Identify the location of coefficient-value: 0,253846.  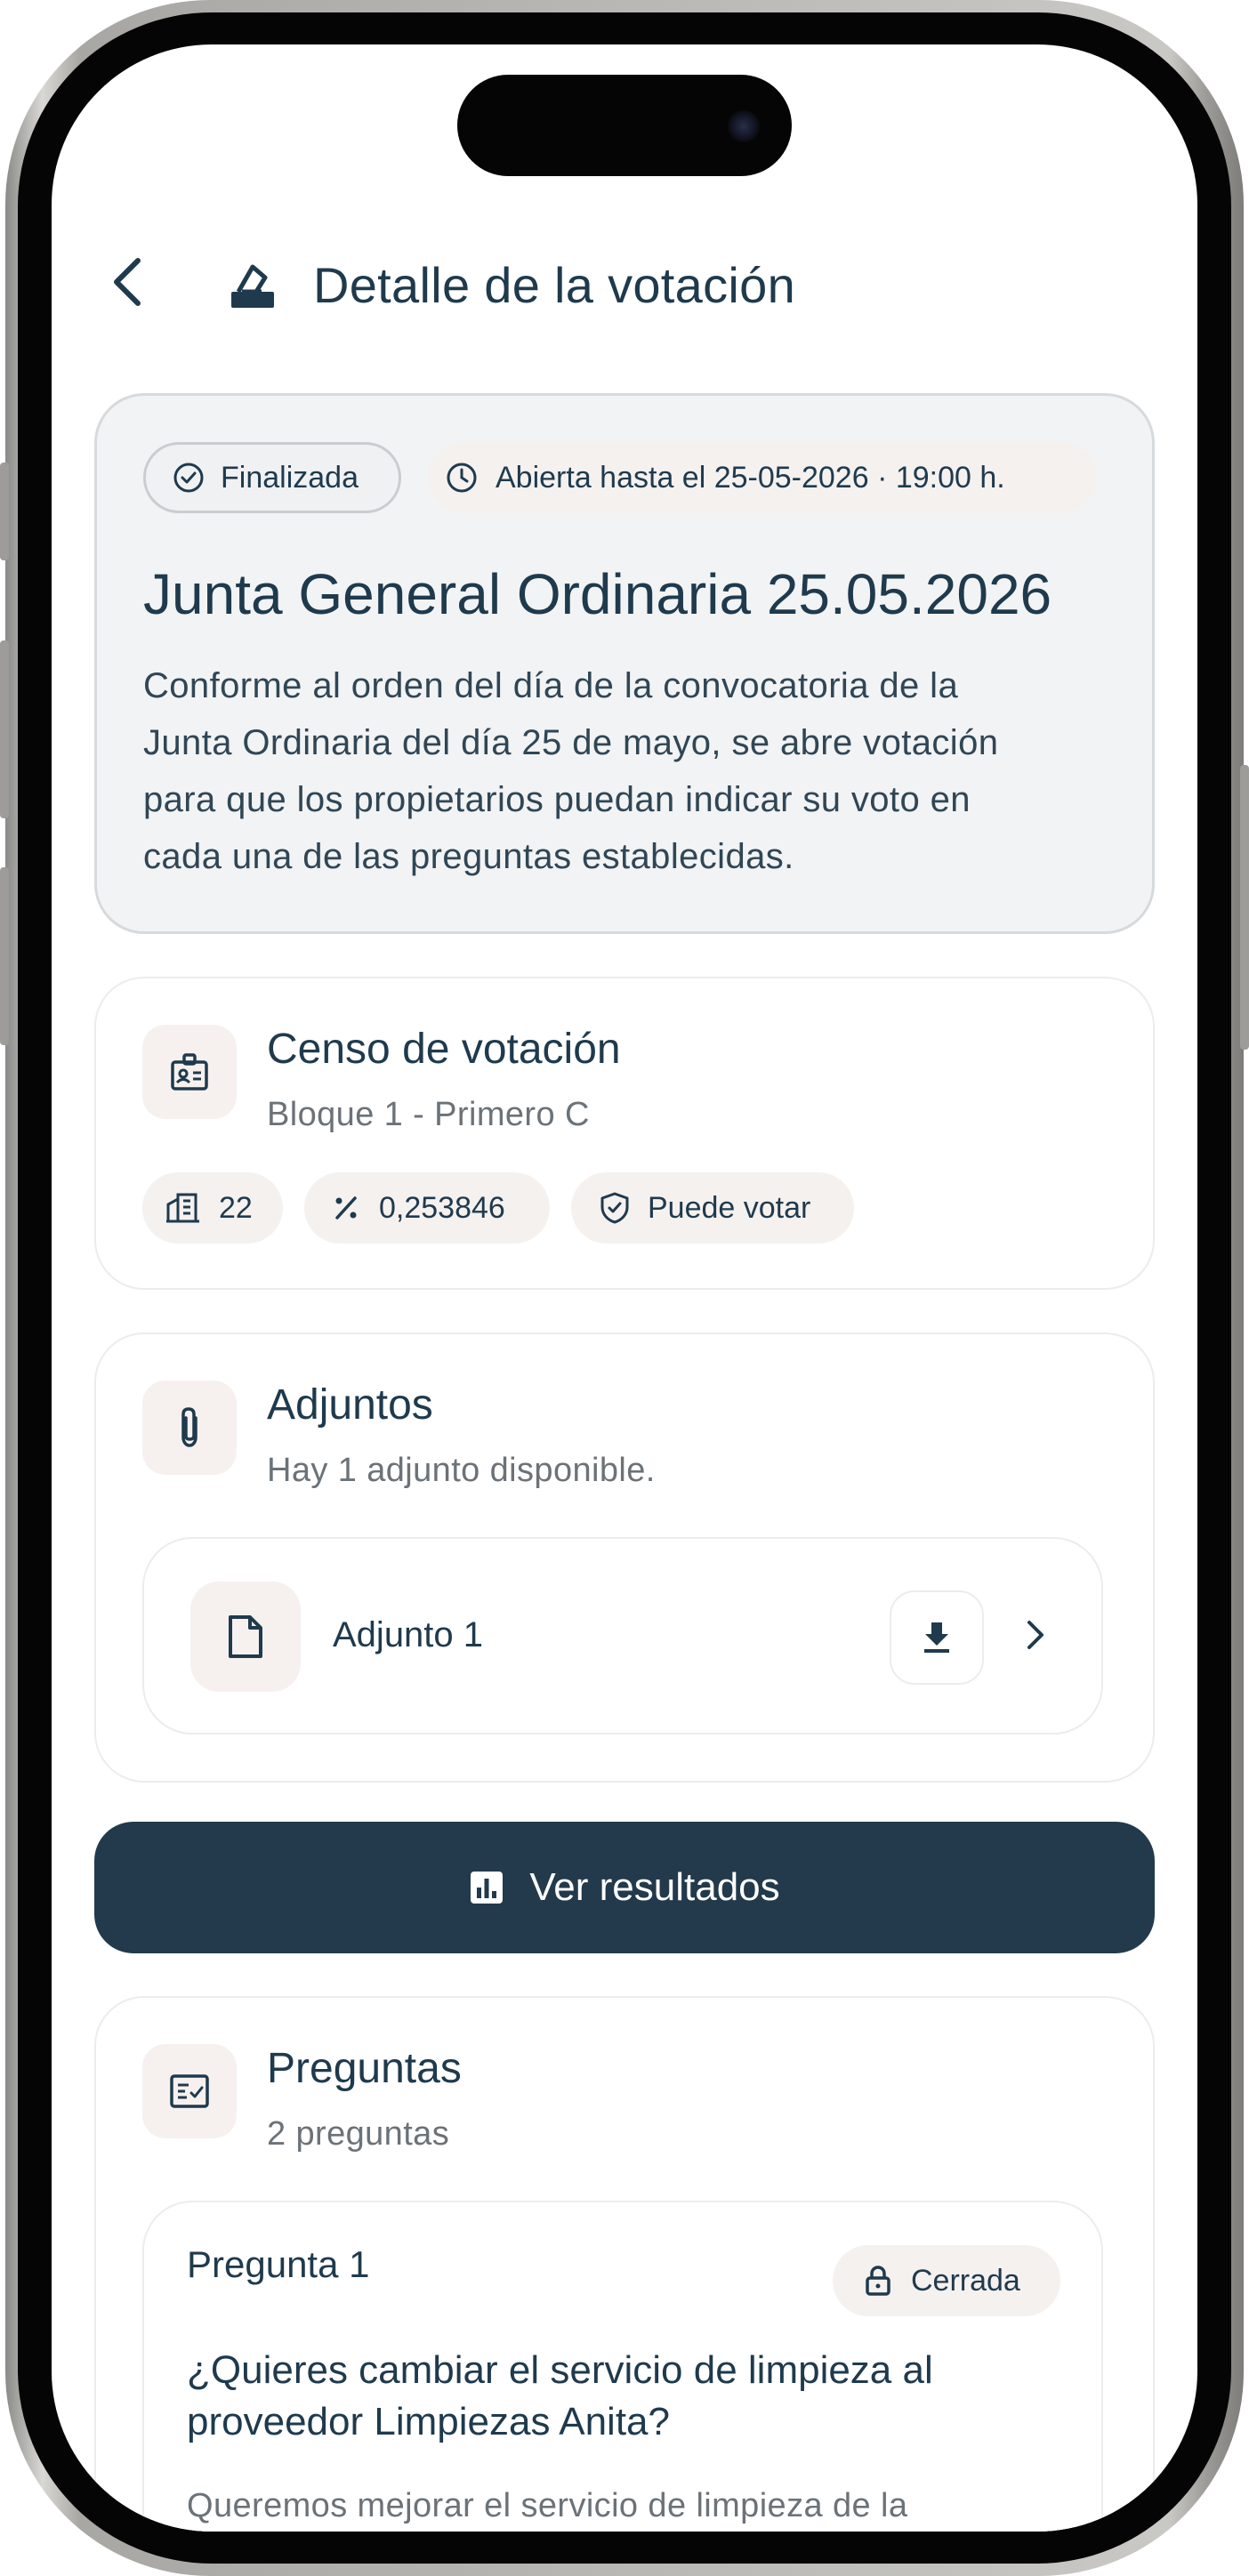
(442, 1207).